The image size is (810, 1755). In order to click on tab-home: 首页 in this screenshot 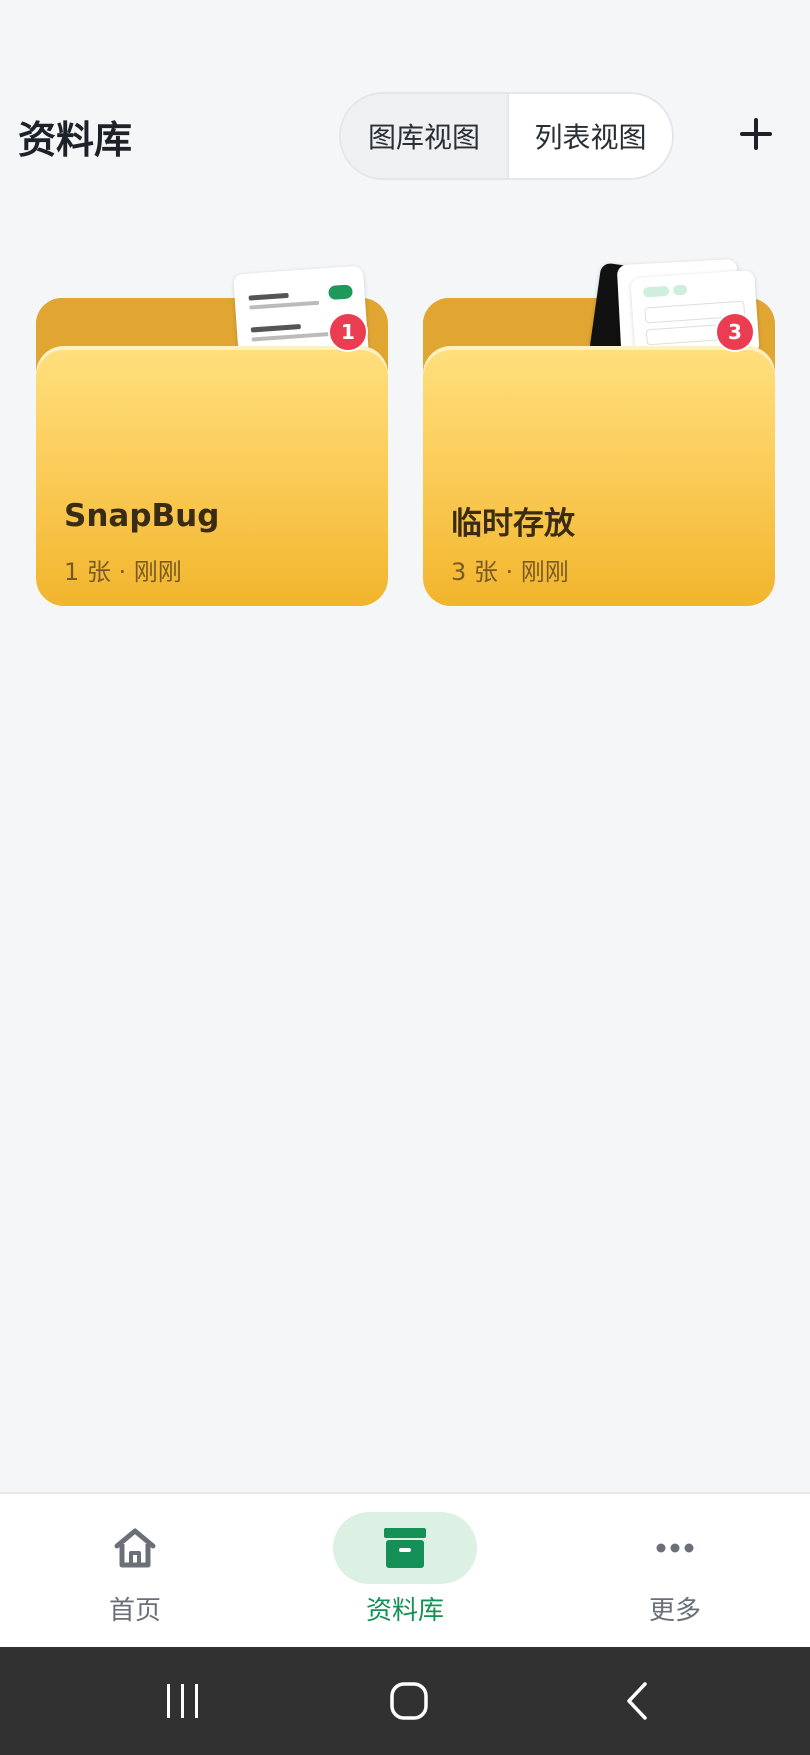, I will do `click(135, 1571)`.